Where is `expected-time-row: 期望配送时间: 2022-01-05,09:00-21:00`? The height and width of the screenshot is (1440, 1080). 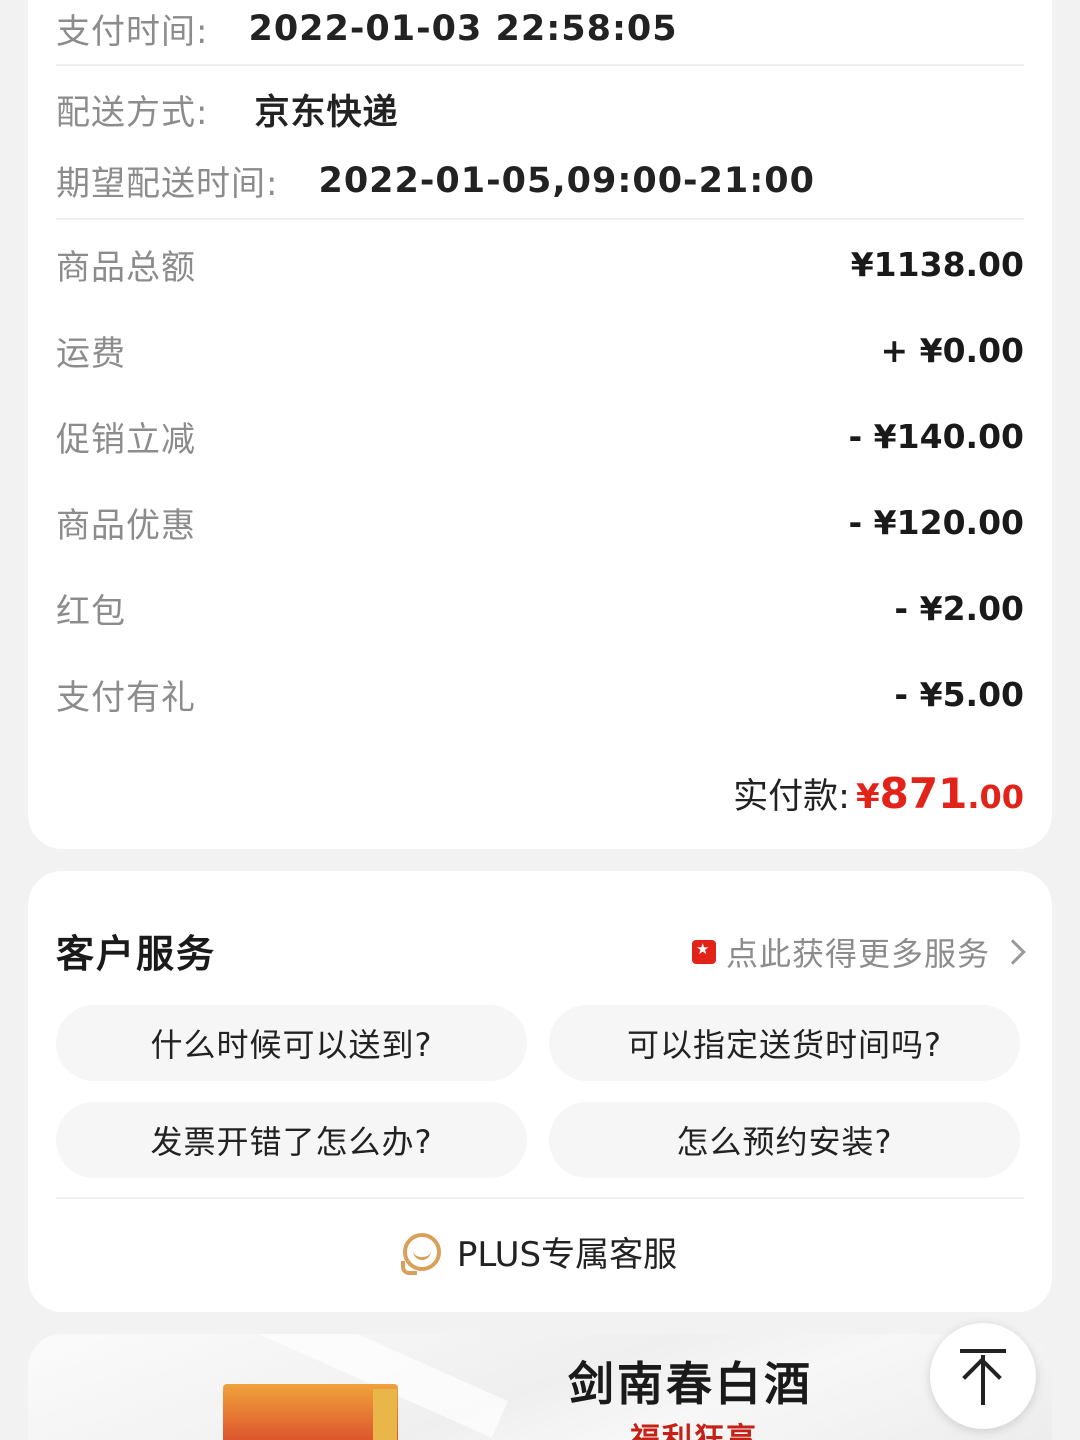
expected-time-row: 期望配送时间: 2022-01-05,09:00-21:00 is located at coordinates (540, 180).